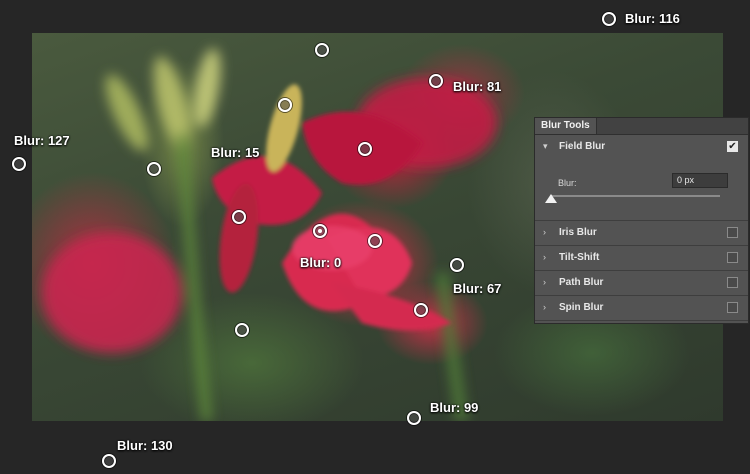  I want to click on path-blur-title: Path Blur, so click(581, 282).